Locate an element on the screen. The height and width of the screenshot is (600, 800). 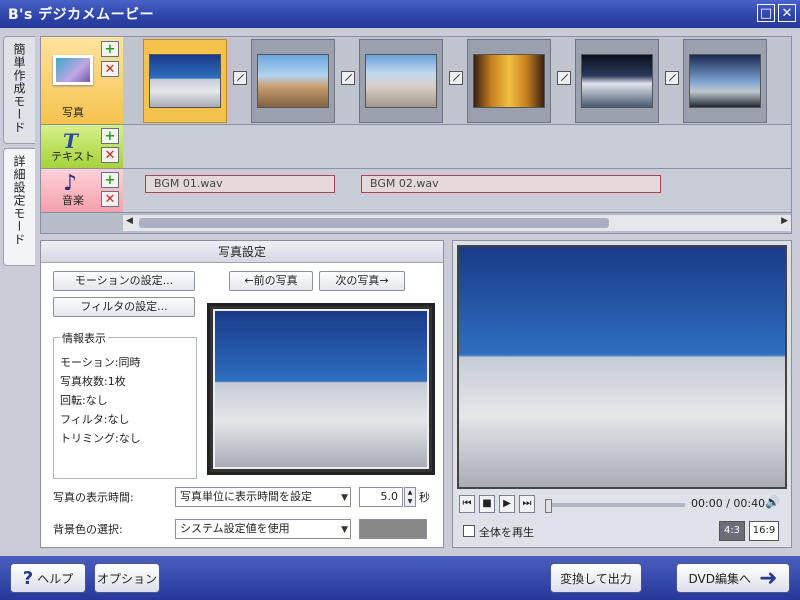
bgm-clip: BGM 02.wav is located at coordinates (511, 184).